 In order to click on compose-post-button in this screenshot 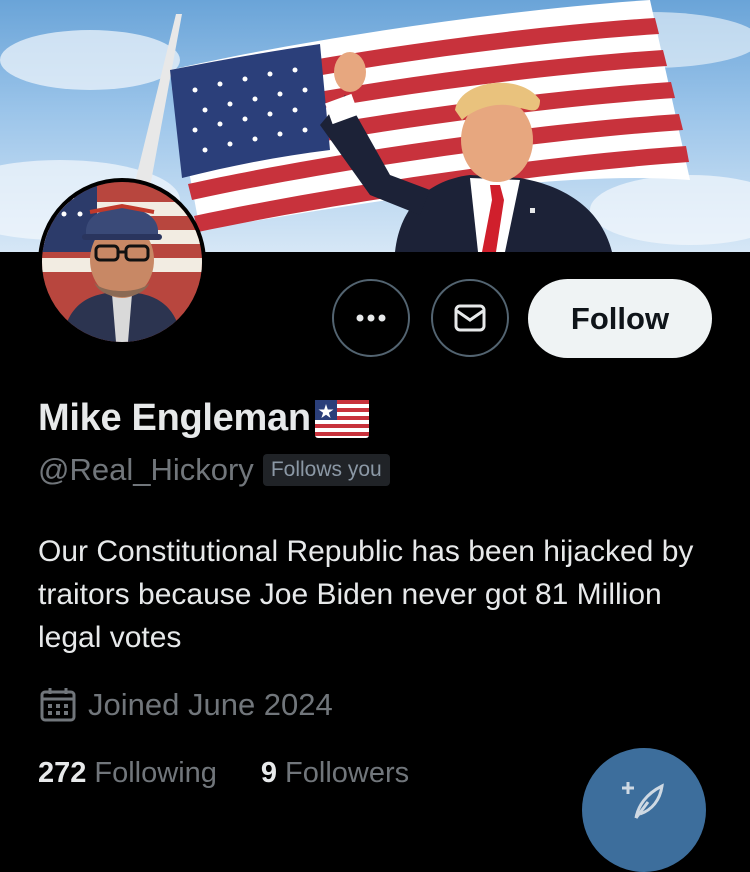, I will do `click(644, 810)`.